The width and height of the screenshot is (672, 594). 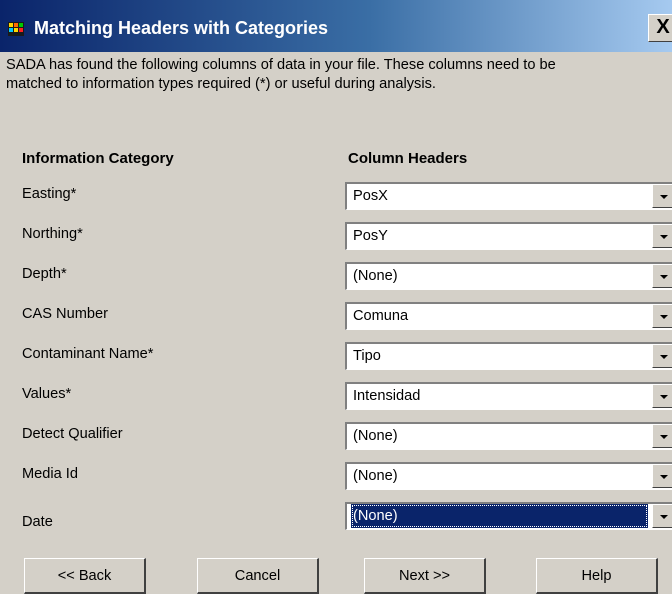 I want to click on next-button: Next >>, so click(x=425, y=576).